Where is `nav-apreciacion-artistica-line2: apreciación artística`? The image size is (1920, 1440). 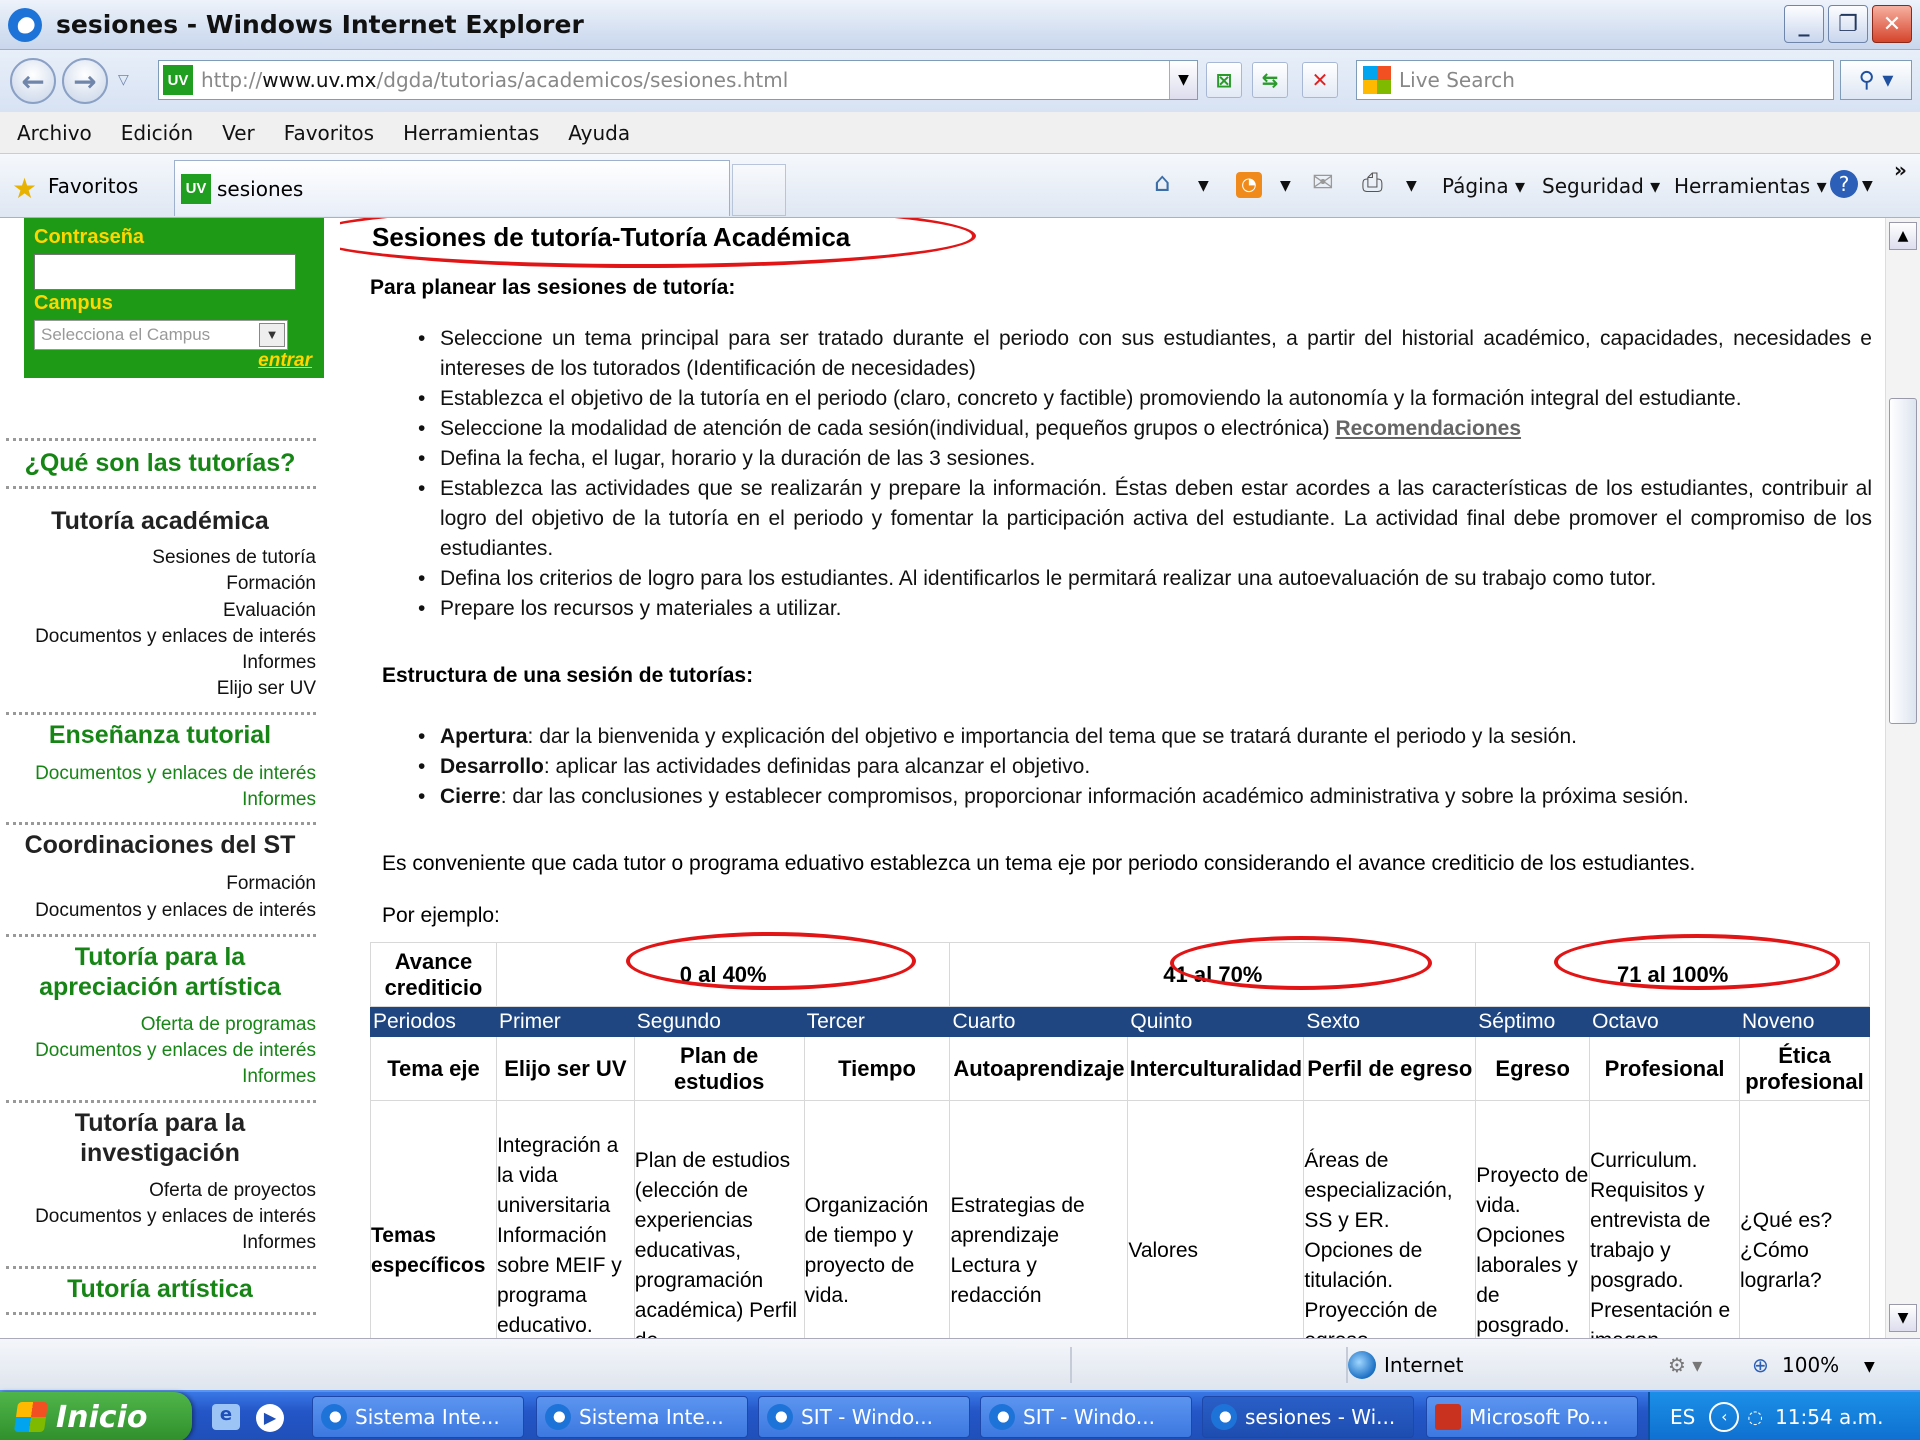 nav-apreciacion-artistica-line2: apreciación artística is located at coordinates (160, 987).